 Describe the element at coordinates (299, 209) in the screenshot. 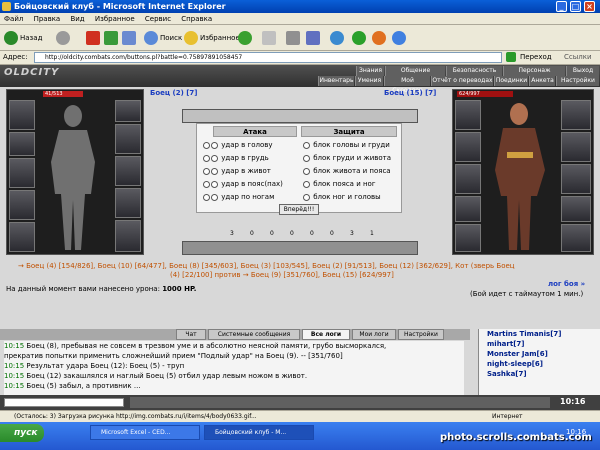

I see `forward-button: Вперёд!!!` at that location.